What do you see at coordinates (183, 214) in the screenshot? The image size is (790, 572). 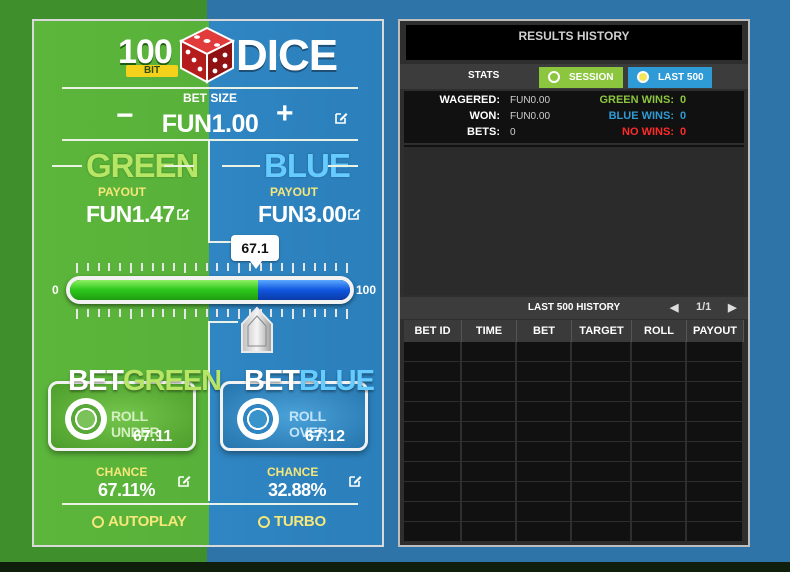 I see `edit-green-payout-icon` at bounding box center [183, 214].